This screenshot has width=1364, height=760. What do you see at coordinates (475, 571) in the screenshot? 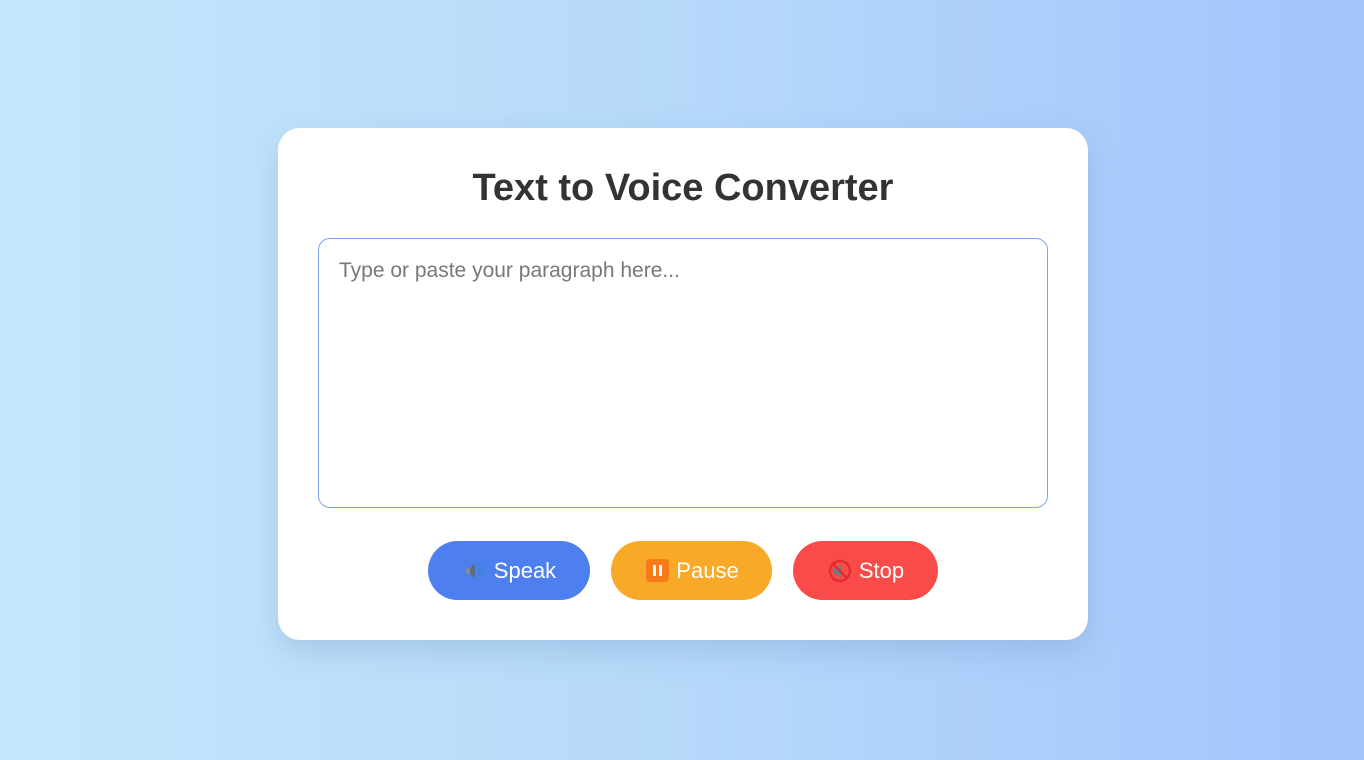
I see `speaker-icon` at bounding box center [475, 571].